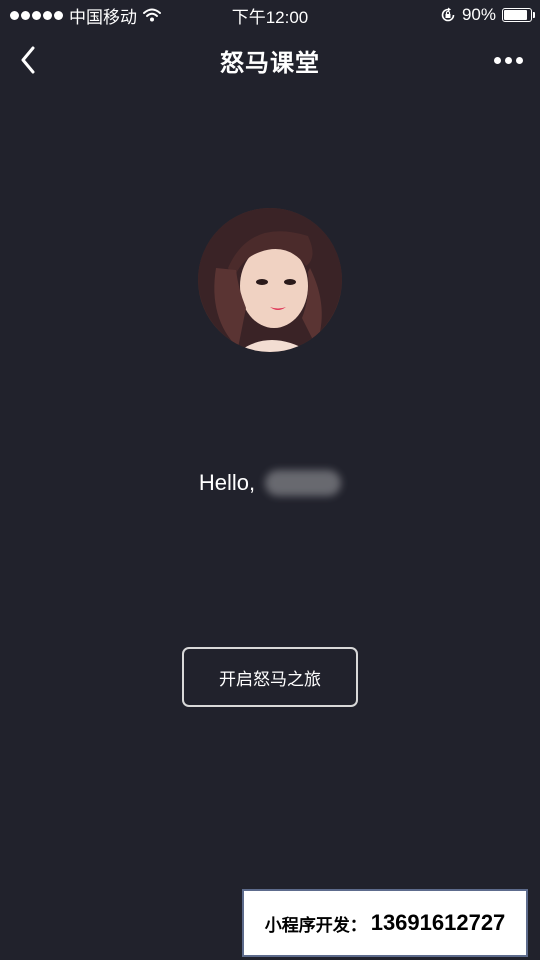  Describe the element at coordinates (315, 925) in the screenshot. I see `promo-label: 小程序开发：` at that location.